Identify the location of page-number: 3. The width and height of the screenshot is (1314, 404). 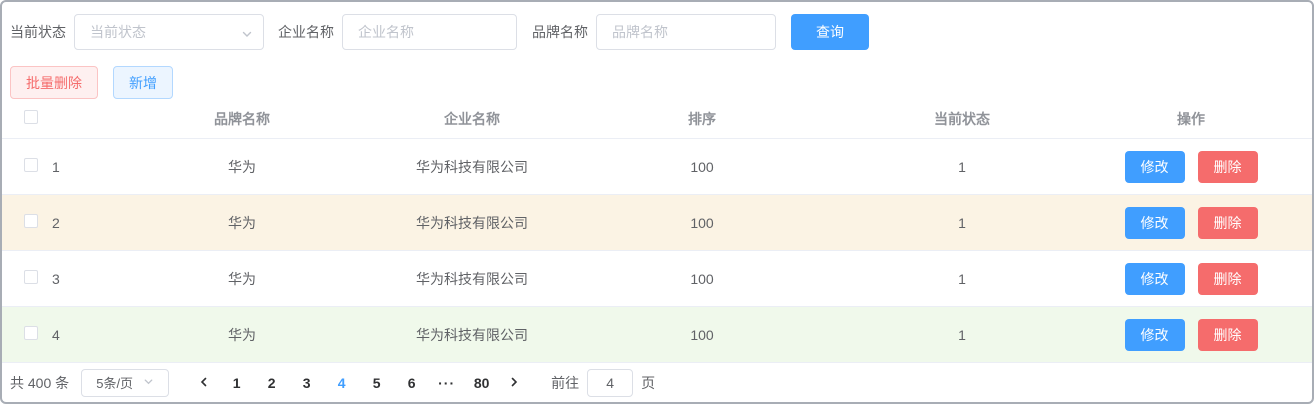
(306, 383).